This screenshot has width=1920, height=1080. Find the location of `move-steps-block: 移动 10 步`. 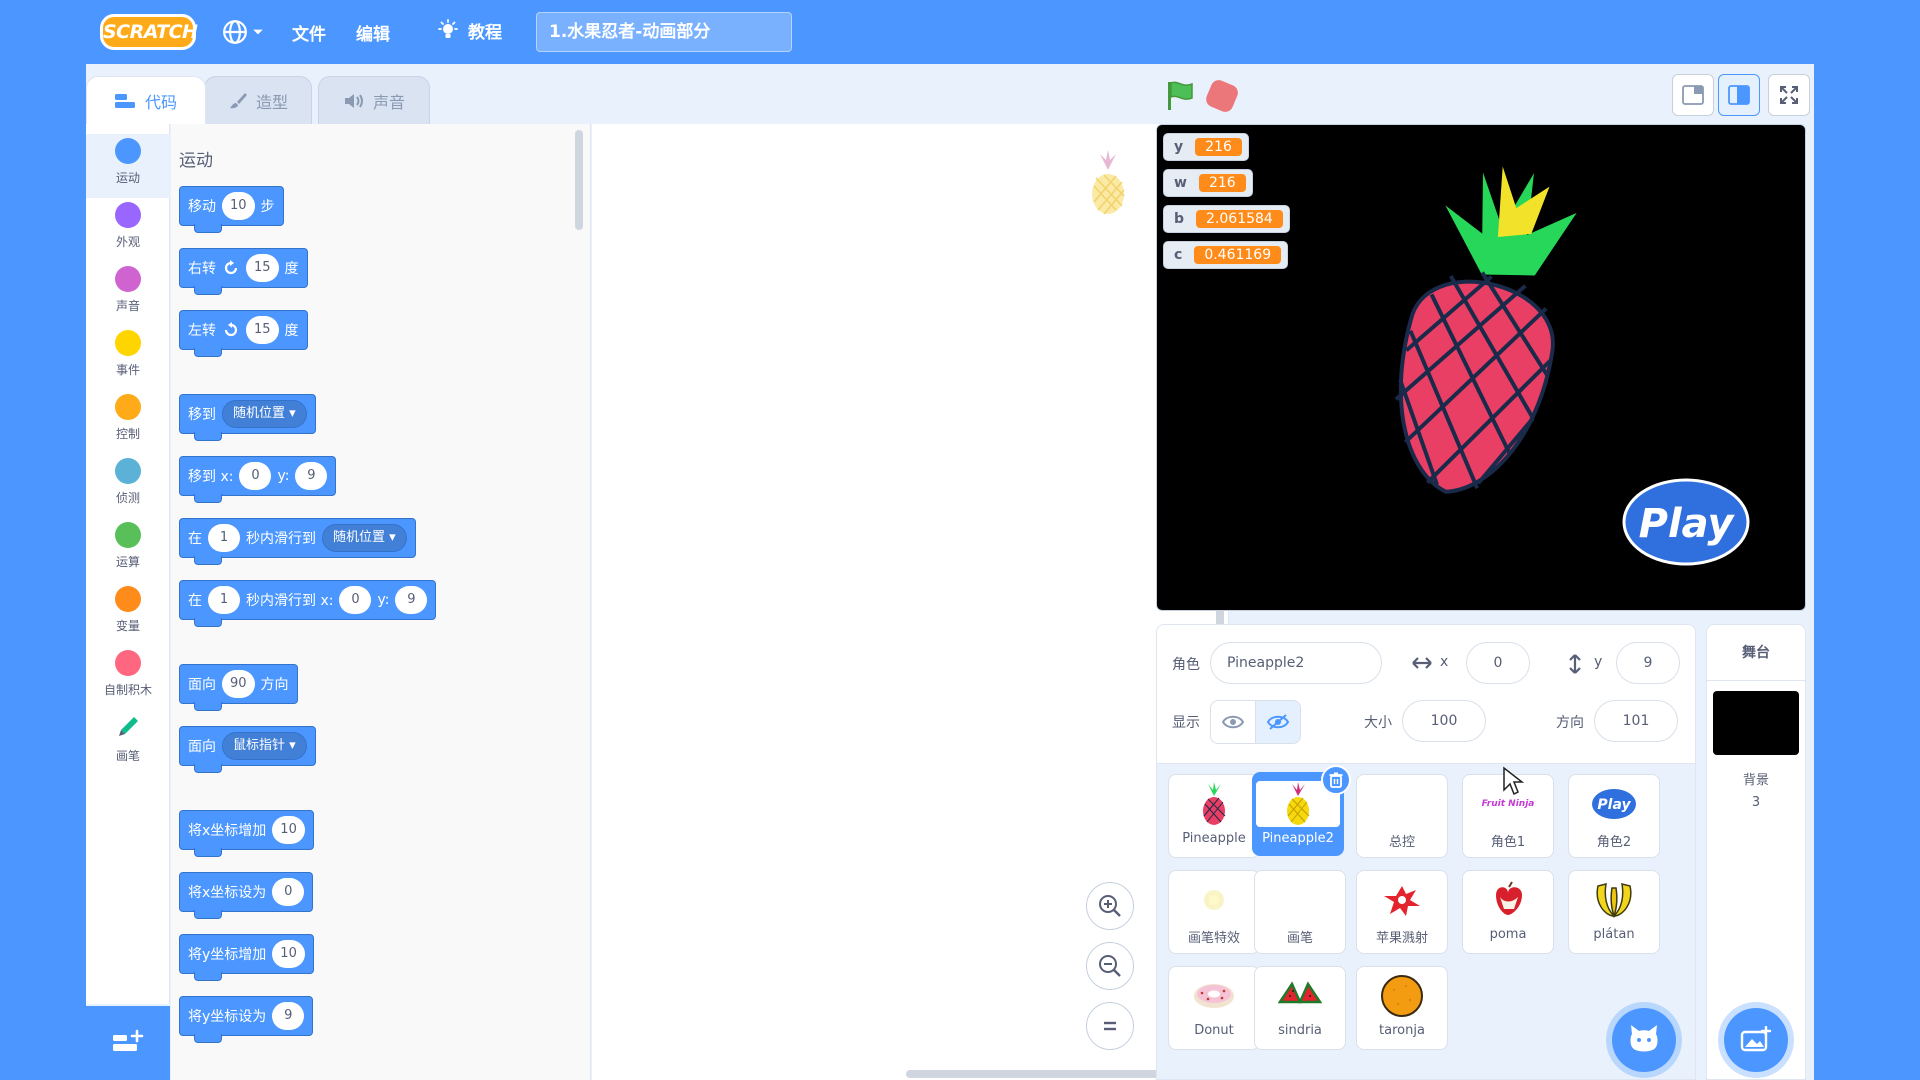

move-steps-block: 移动 10 步 is located at coordinates (231, 209).